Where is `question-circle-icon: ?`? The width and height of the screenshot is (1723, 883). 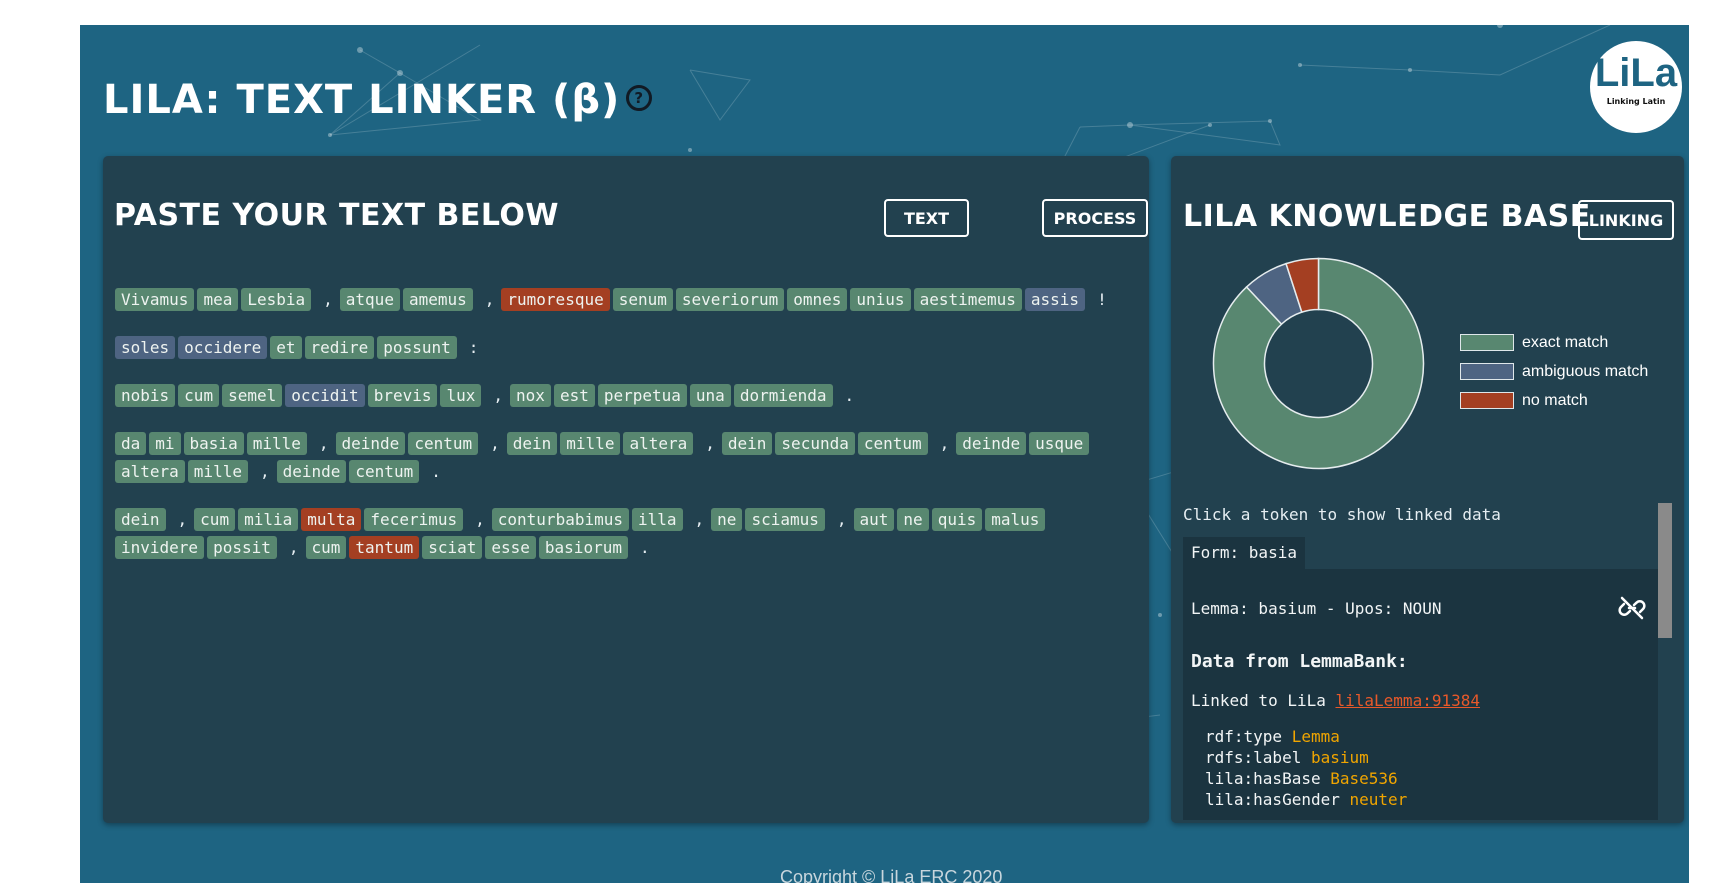
question-circle-icon: ? is located at coordinates (639, 98).